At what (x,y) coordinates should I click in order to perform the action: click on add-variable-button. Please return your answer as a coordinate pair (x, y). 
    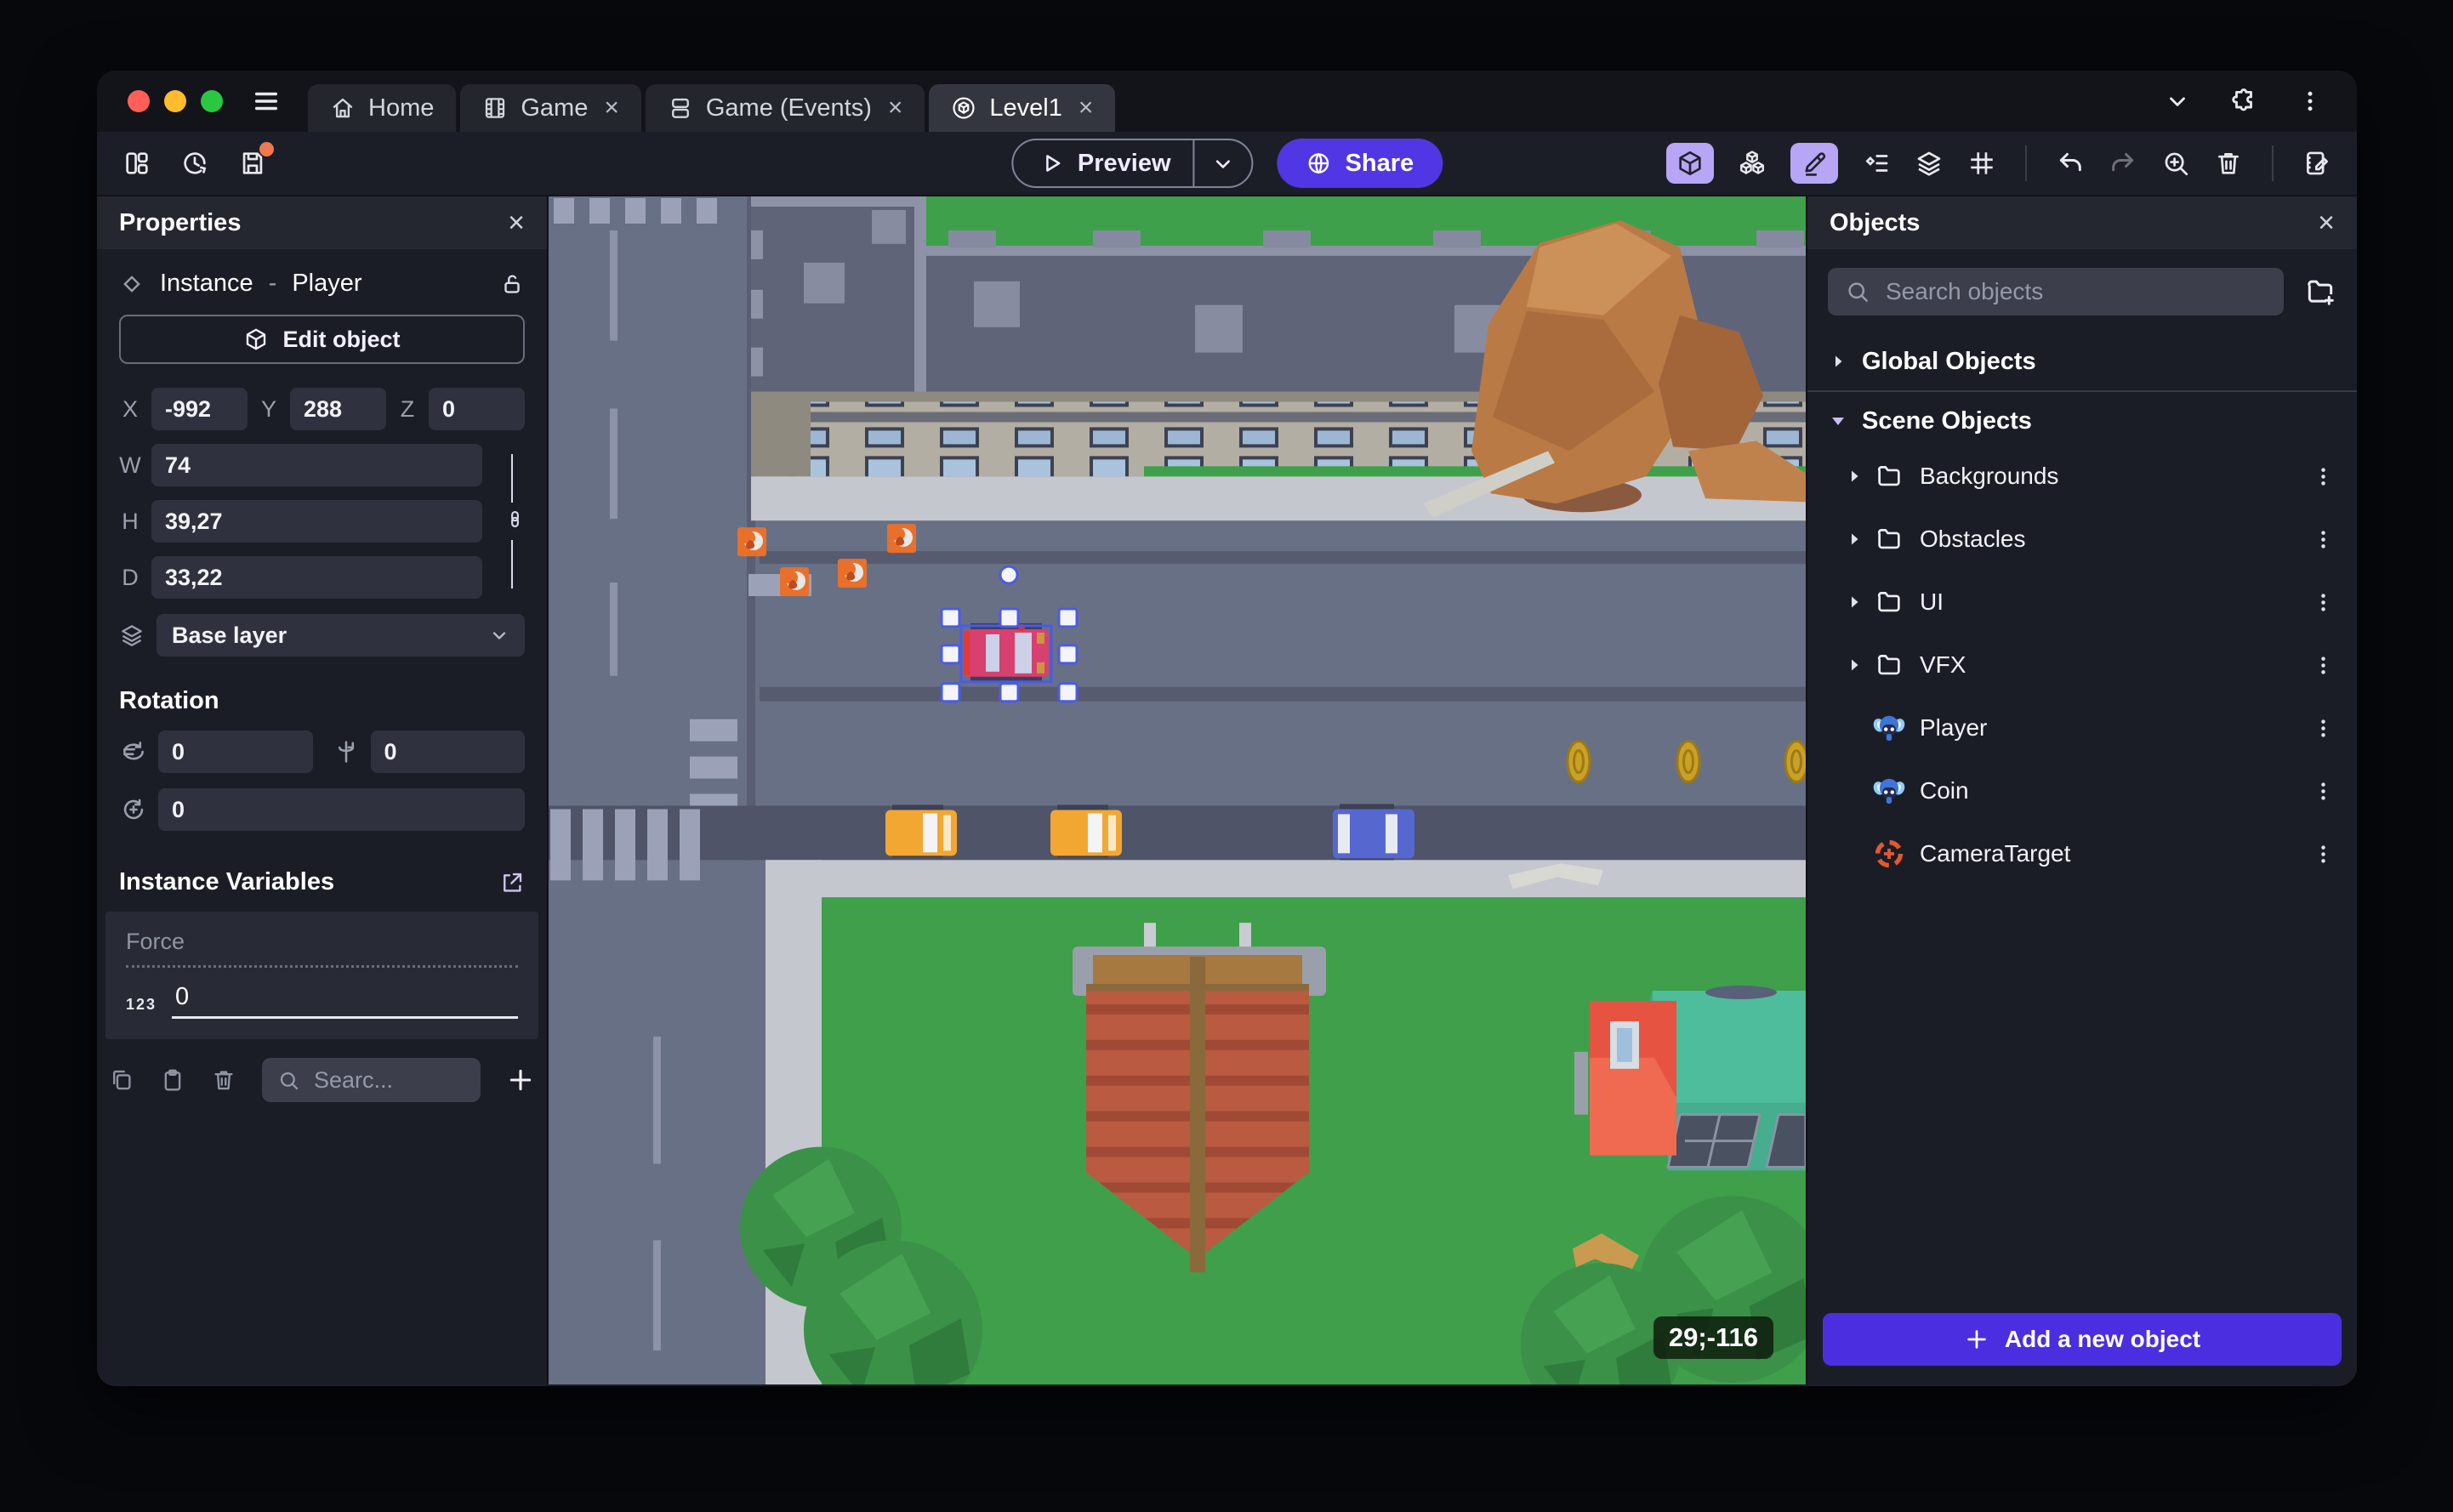
    Looking at the image, I should click on (520, 1080).